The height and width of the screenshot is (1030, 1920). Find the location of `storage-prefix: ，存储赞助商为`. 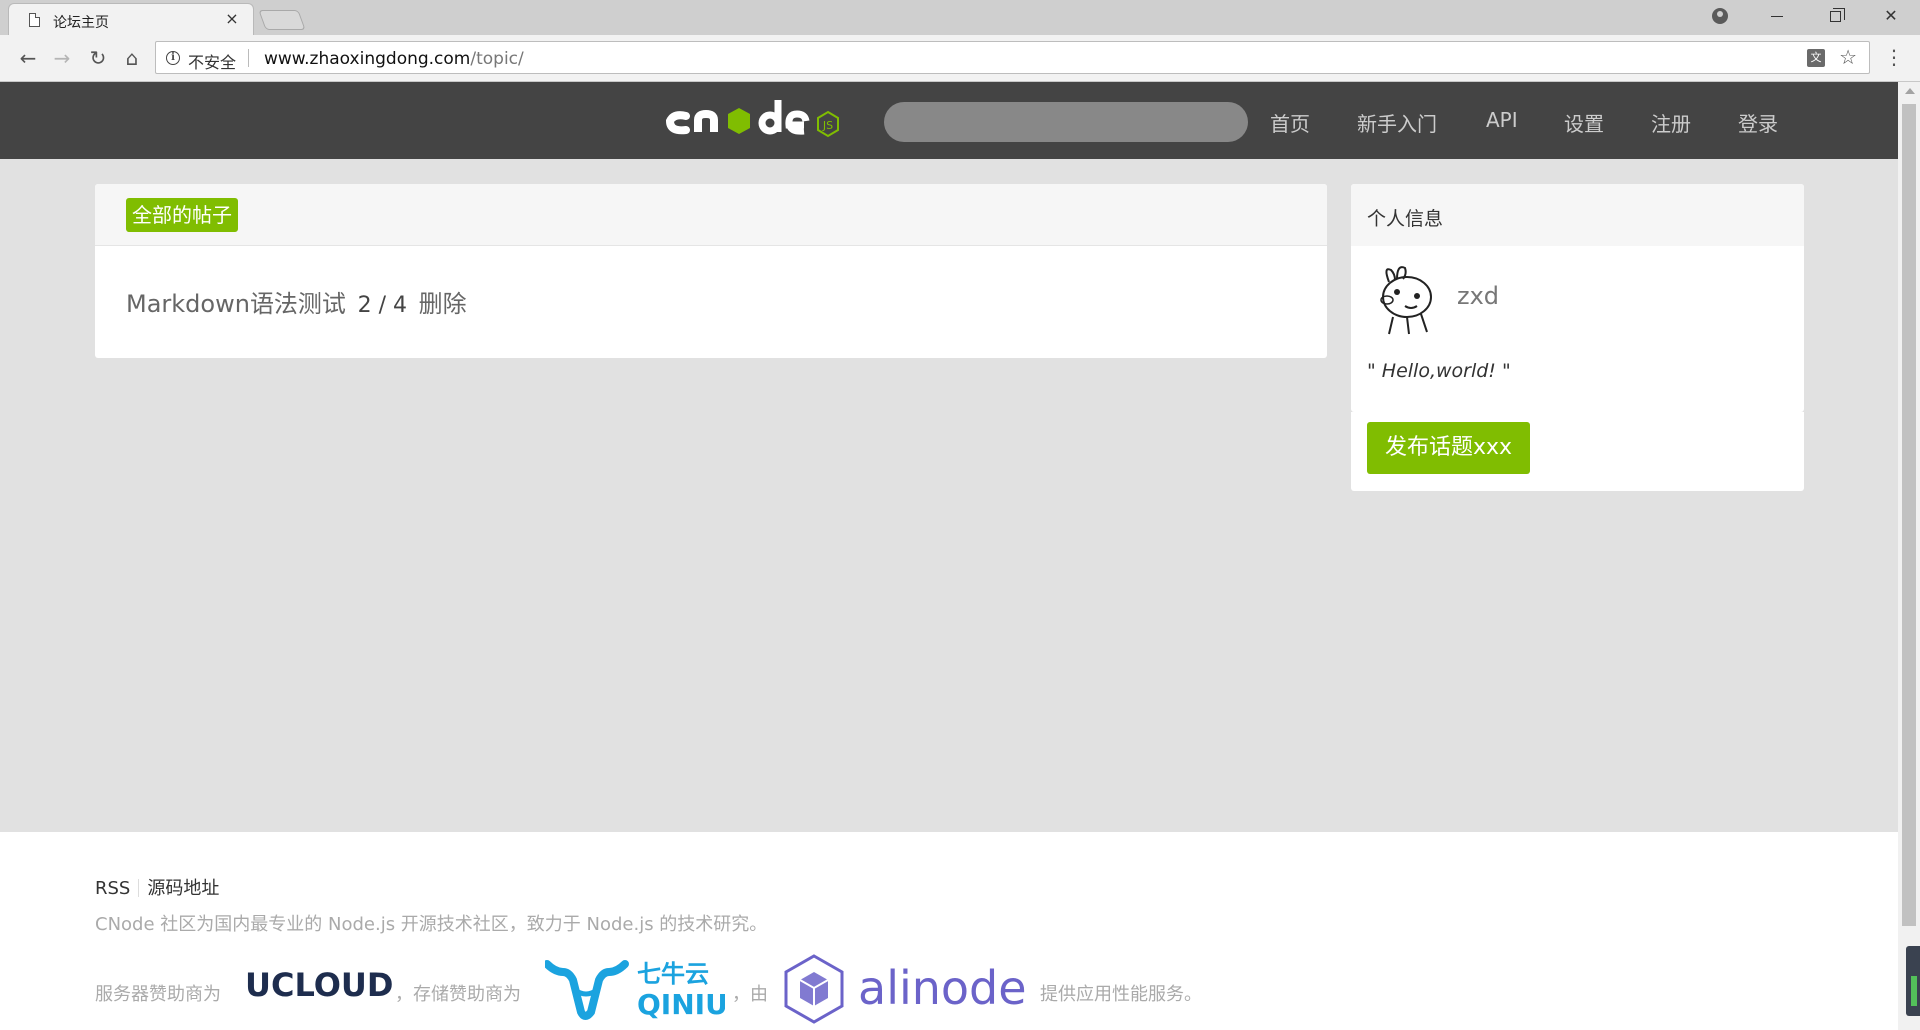

storage-prefix: ，存储赞助商为 is located at coordinates (458, 994).